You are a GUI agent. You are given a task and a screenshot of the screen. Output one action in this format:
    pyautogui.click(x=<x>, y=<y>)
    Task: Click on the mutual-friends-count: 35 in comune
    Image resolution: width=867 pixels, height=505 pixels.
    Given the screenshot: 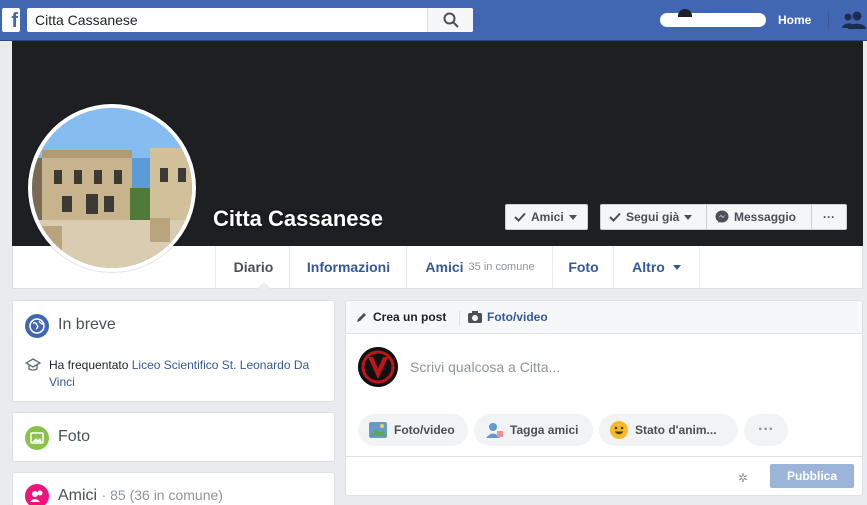 What is the action you would take?
    pyautogui.click(x=501, y=267)
    